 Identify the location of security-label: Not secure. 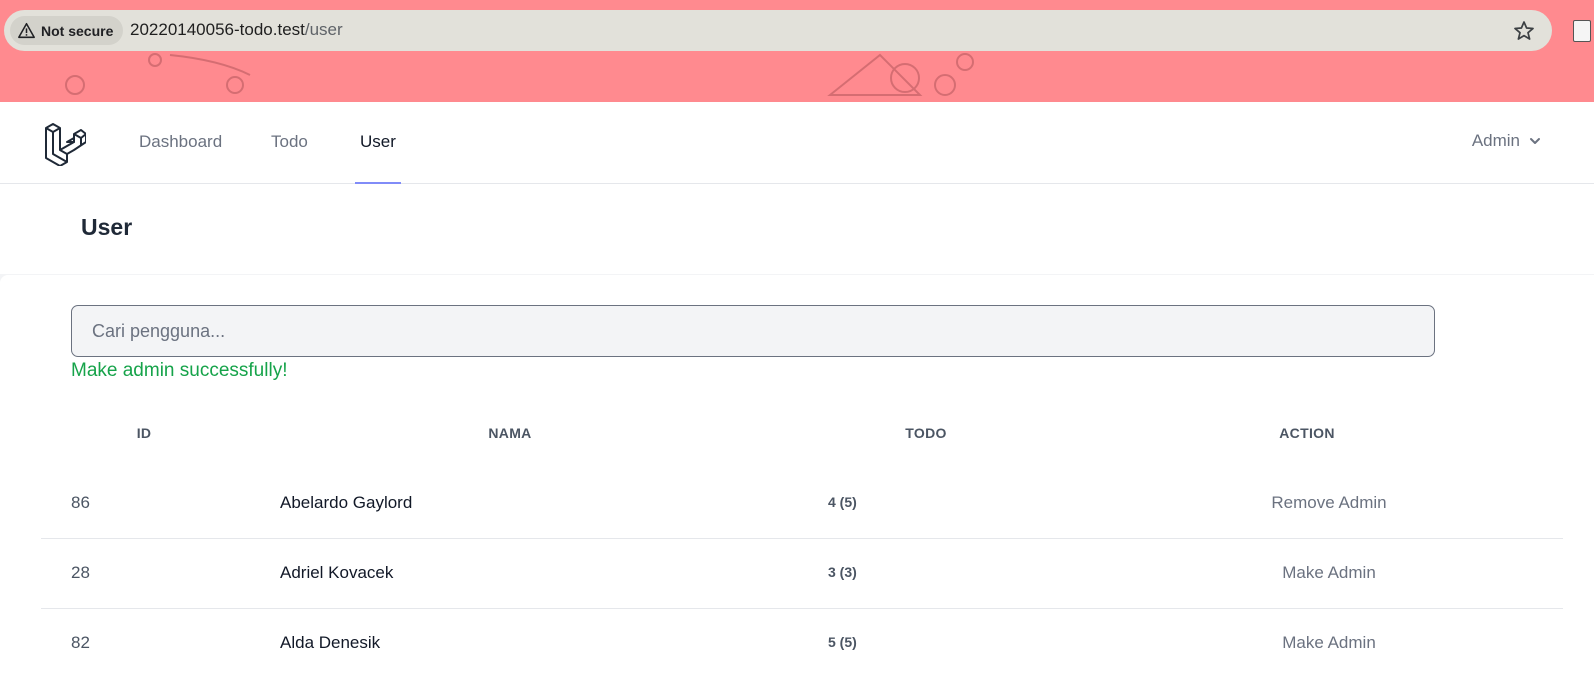
(77, 30).